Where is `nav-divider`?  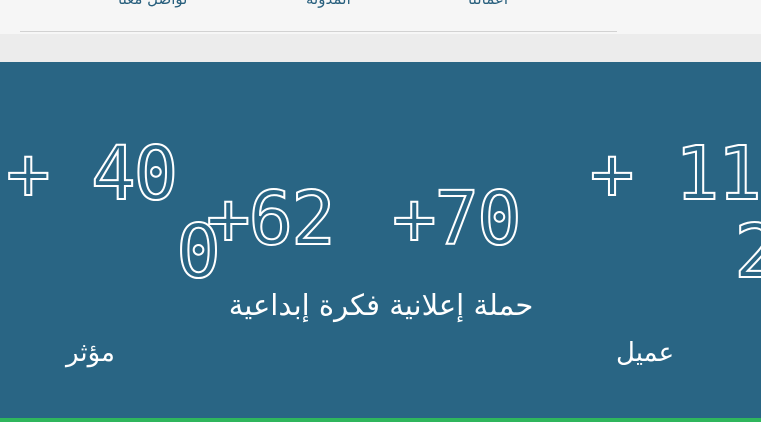
nav-divider is located at coordinates (318, 31).